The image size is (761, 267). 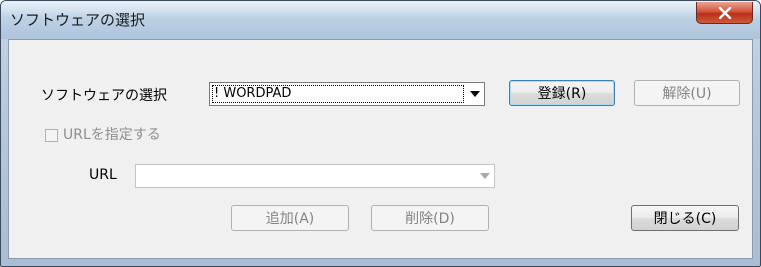 I want to click on url-input, so click(x=315, y=176).